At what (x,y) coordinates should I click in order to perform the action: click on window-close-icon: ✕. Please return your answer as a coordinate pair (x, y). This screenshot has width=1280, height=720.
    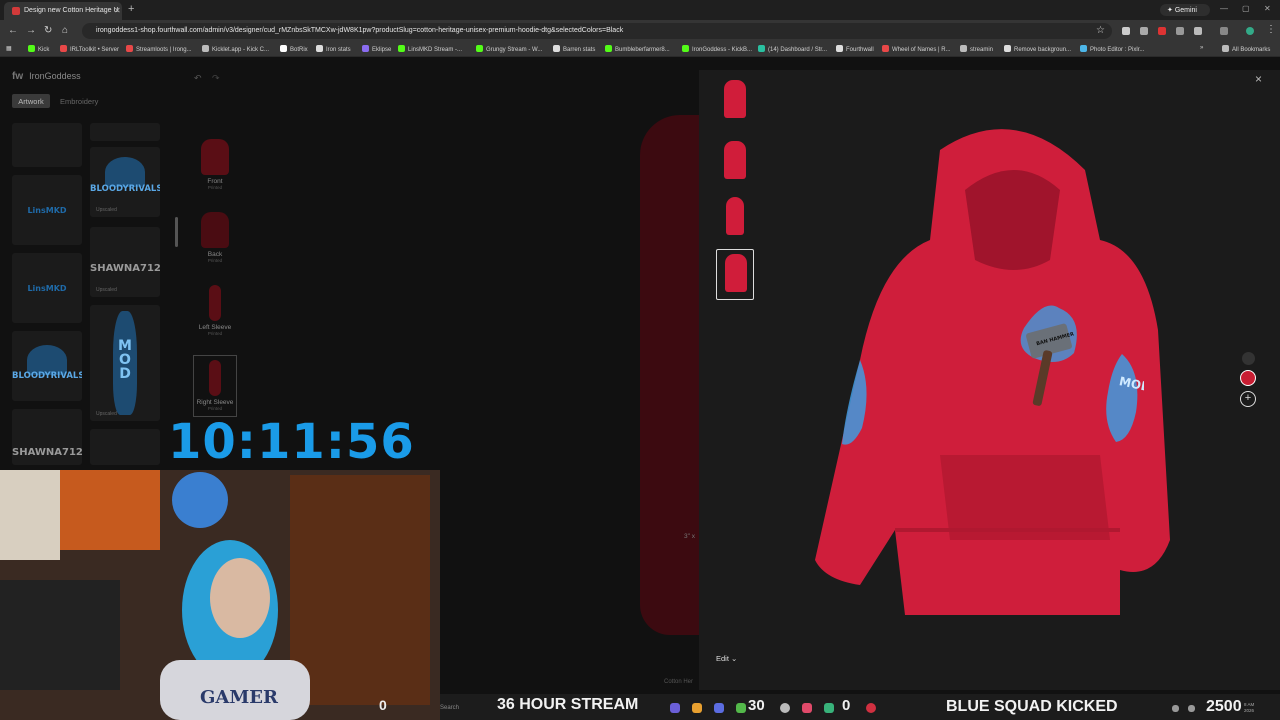
    Looking at the image, I should click on (1267, 8).